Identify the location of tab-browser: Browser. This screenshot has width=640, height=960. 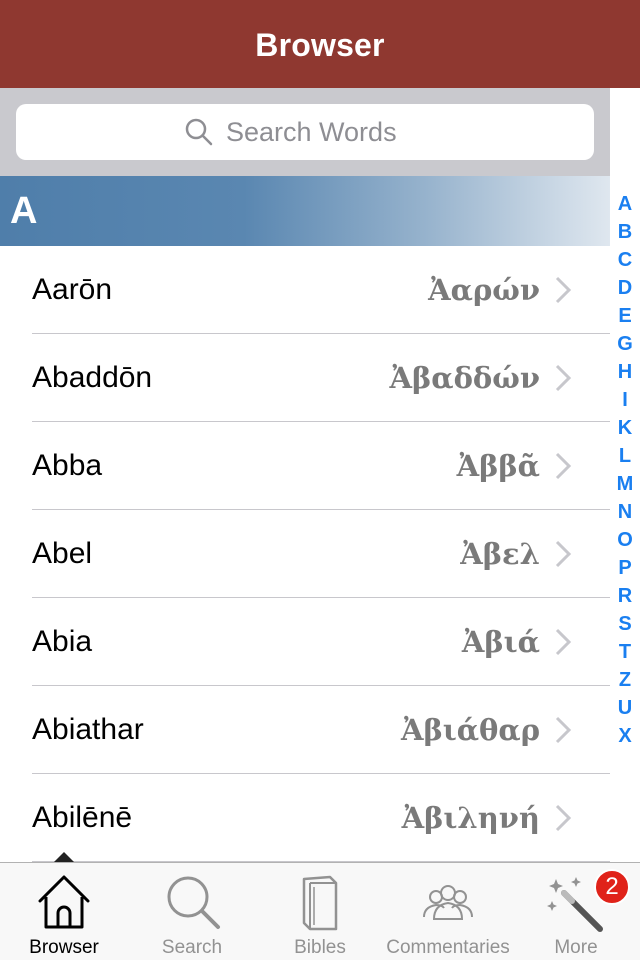
(64, 911).